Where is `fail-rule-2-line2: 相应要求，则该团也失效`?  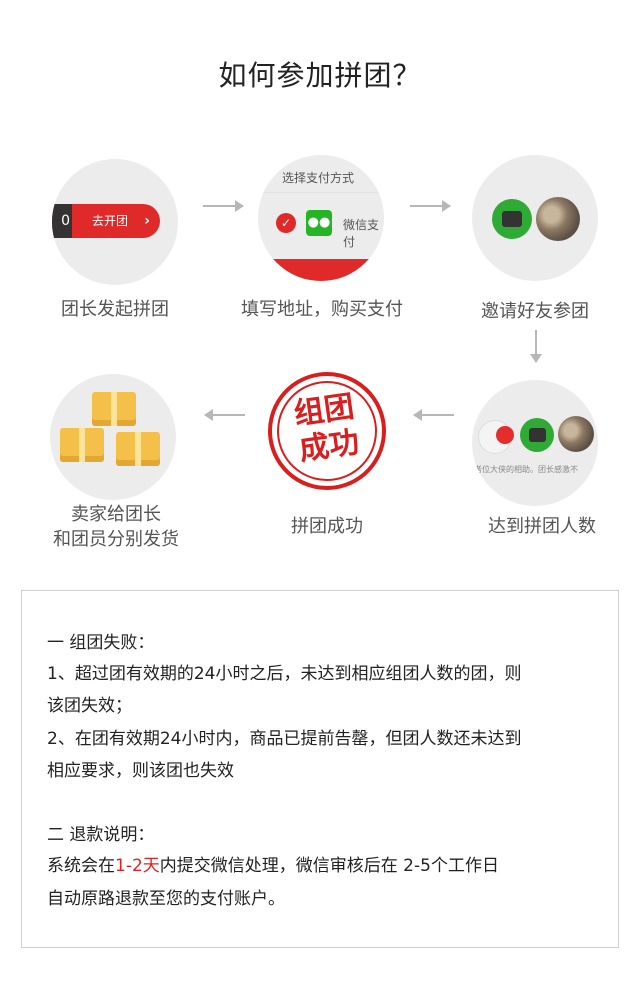
fail-rule-2-line2: 相应要求，则该团也失效 is located at coordinates (140, 771).